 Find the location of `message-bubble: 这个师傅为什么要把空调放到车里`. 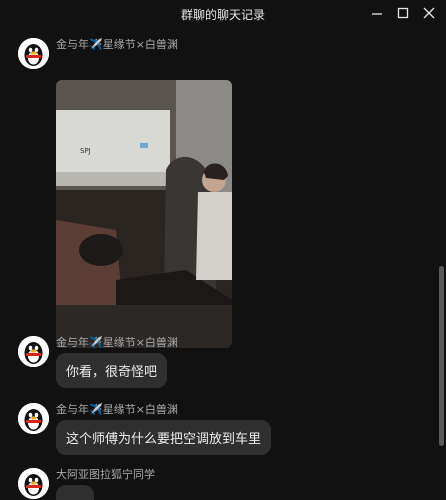

message-bubble: 这个师傅为什么要把空调放到车里 is located at coordinates (164, 437).